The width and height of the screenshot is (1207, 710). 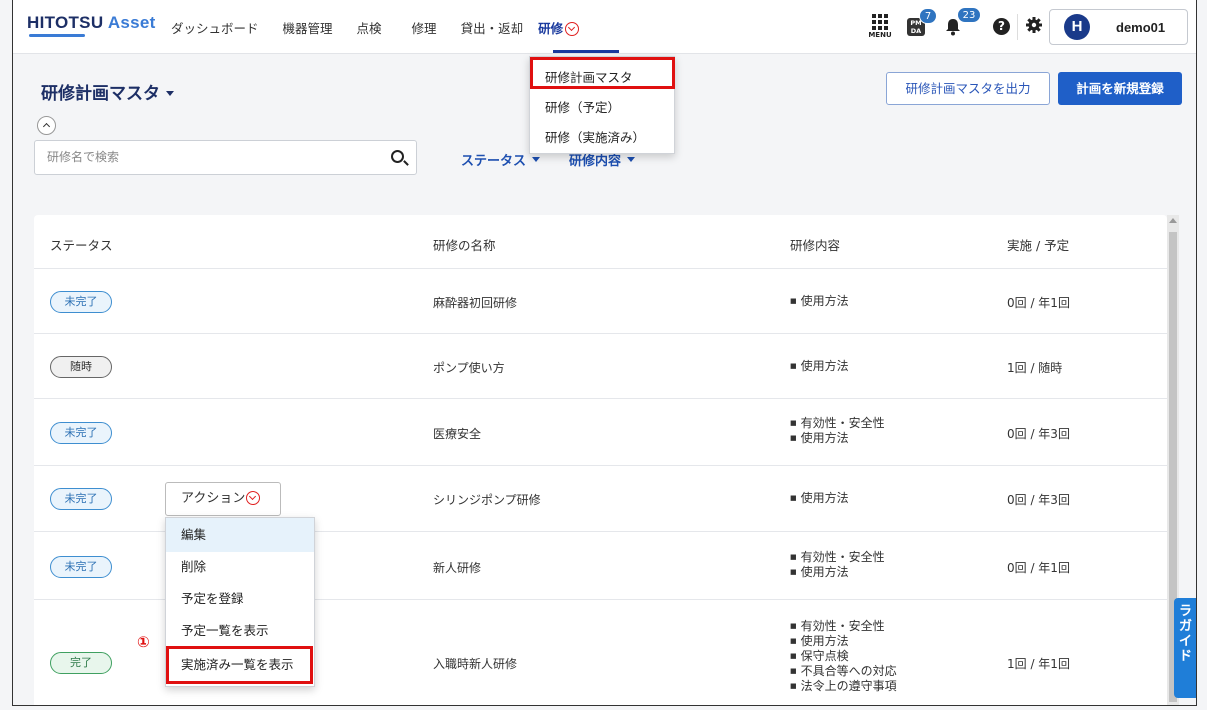 What do you see at coordinates (1038, 245) in the screenshot?
I see `header-count: 実施 / 予定` at bounding box center [1038, 245].